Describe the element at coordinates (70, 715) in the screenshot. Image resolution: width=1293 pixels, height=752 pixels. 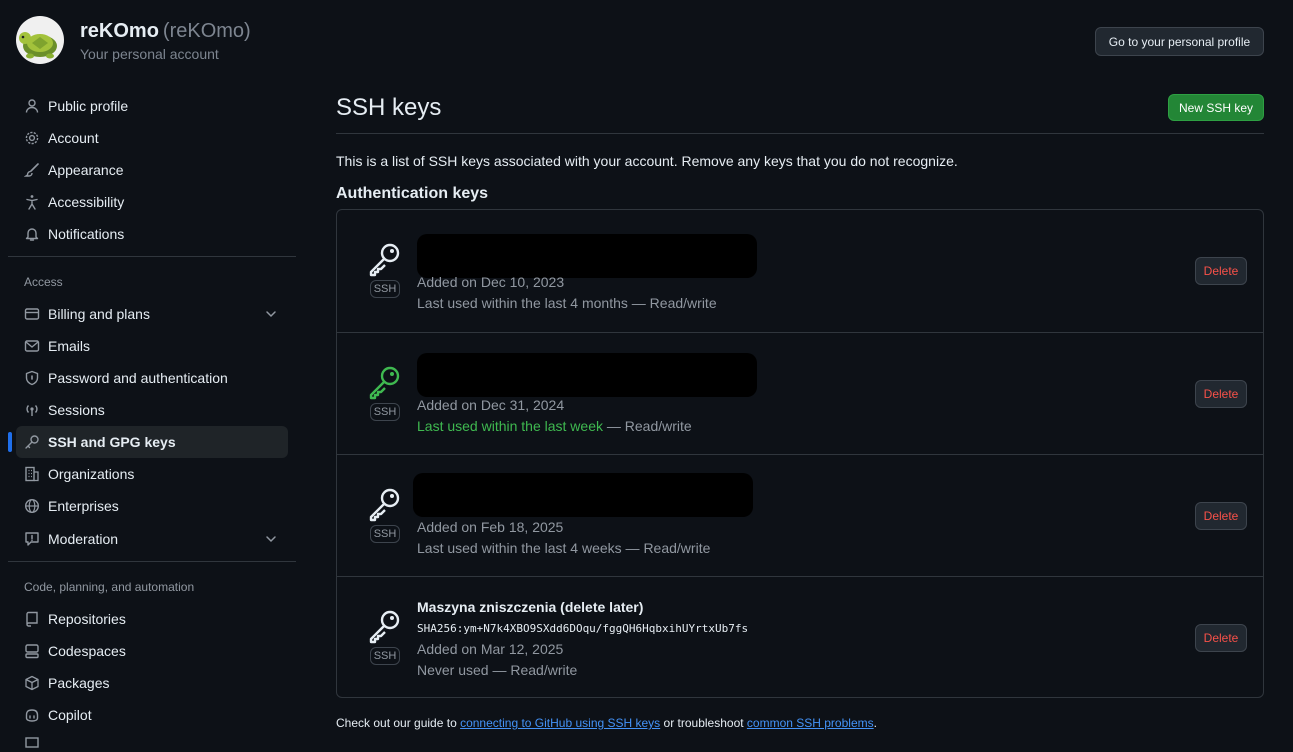
I see `sidebar-item-label: Copilot` at that location.